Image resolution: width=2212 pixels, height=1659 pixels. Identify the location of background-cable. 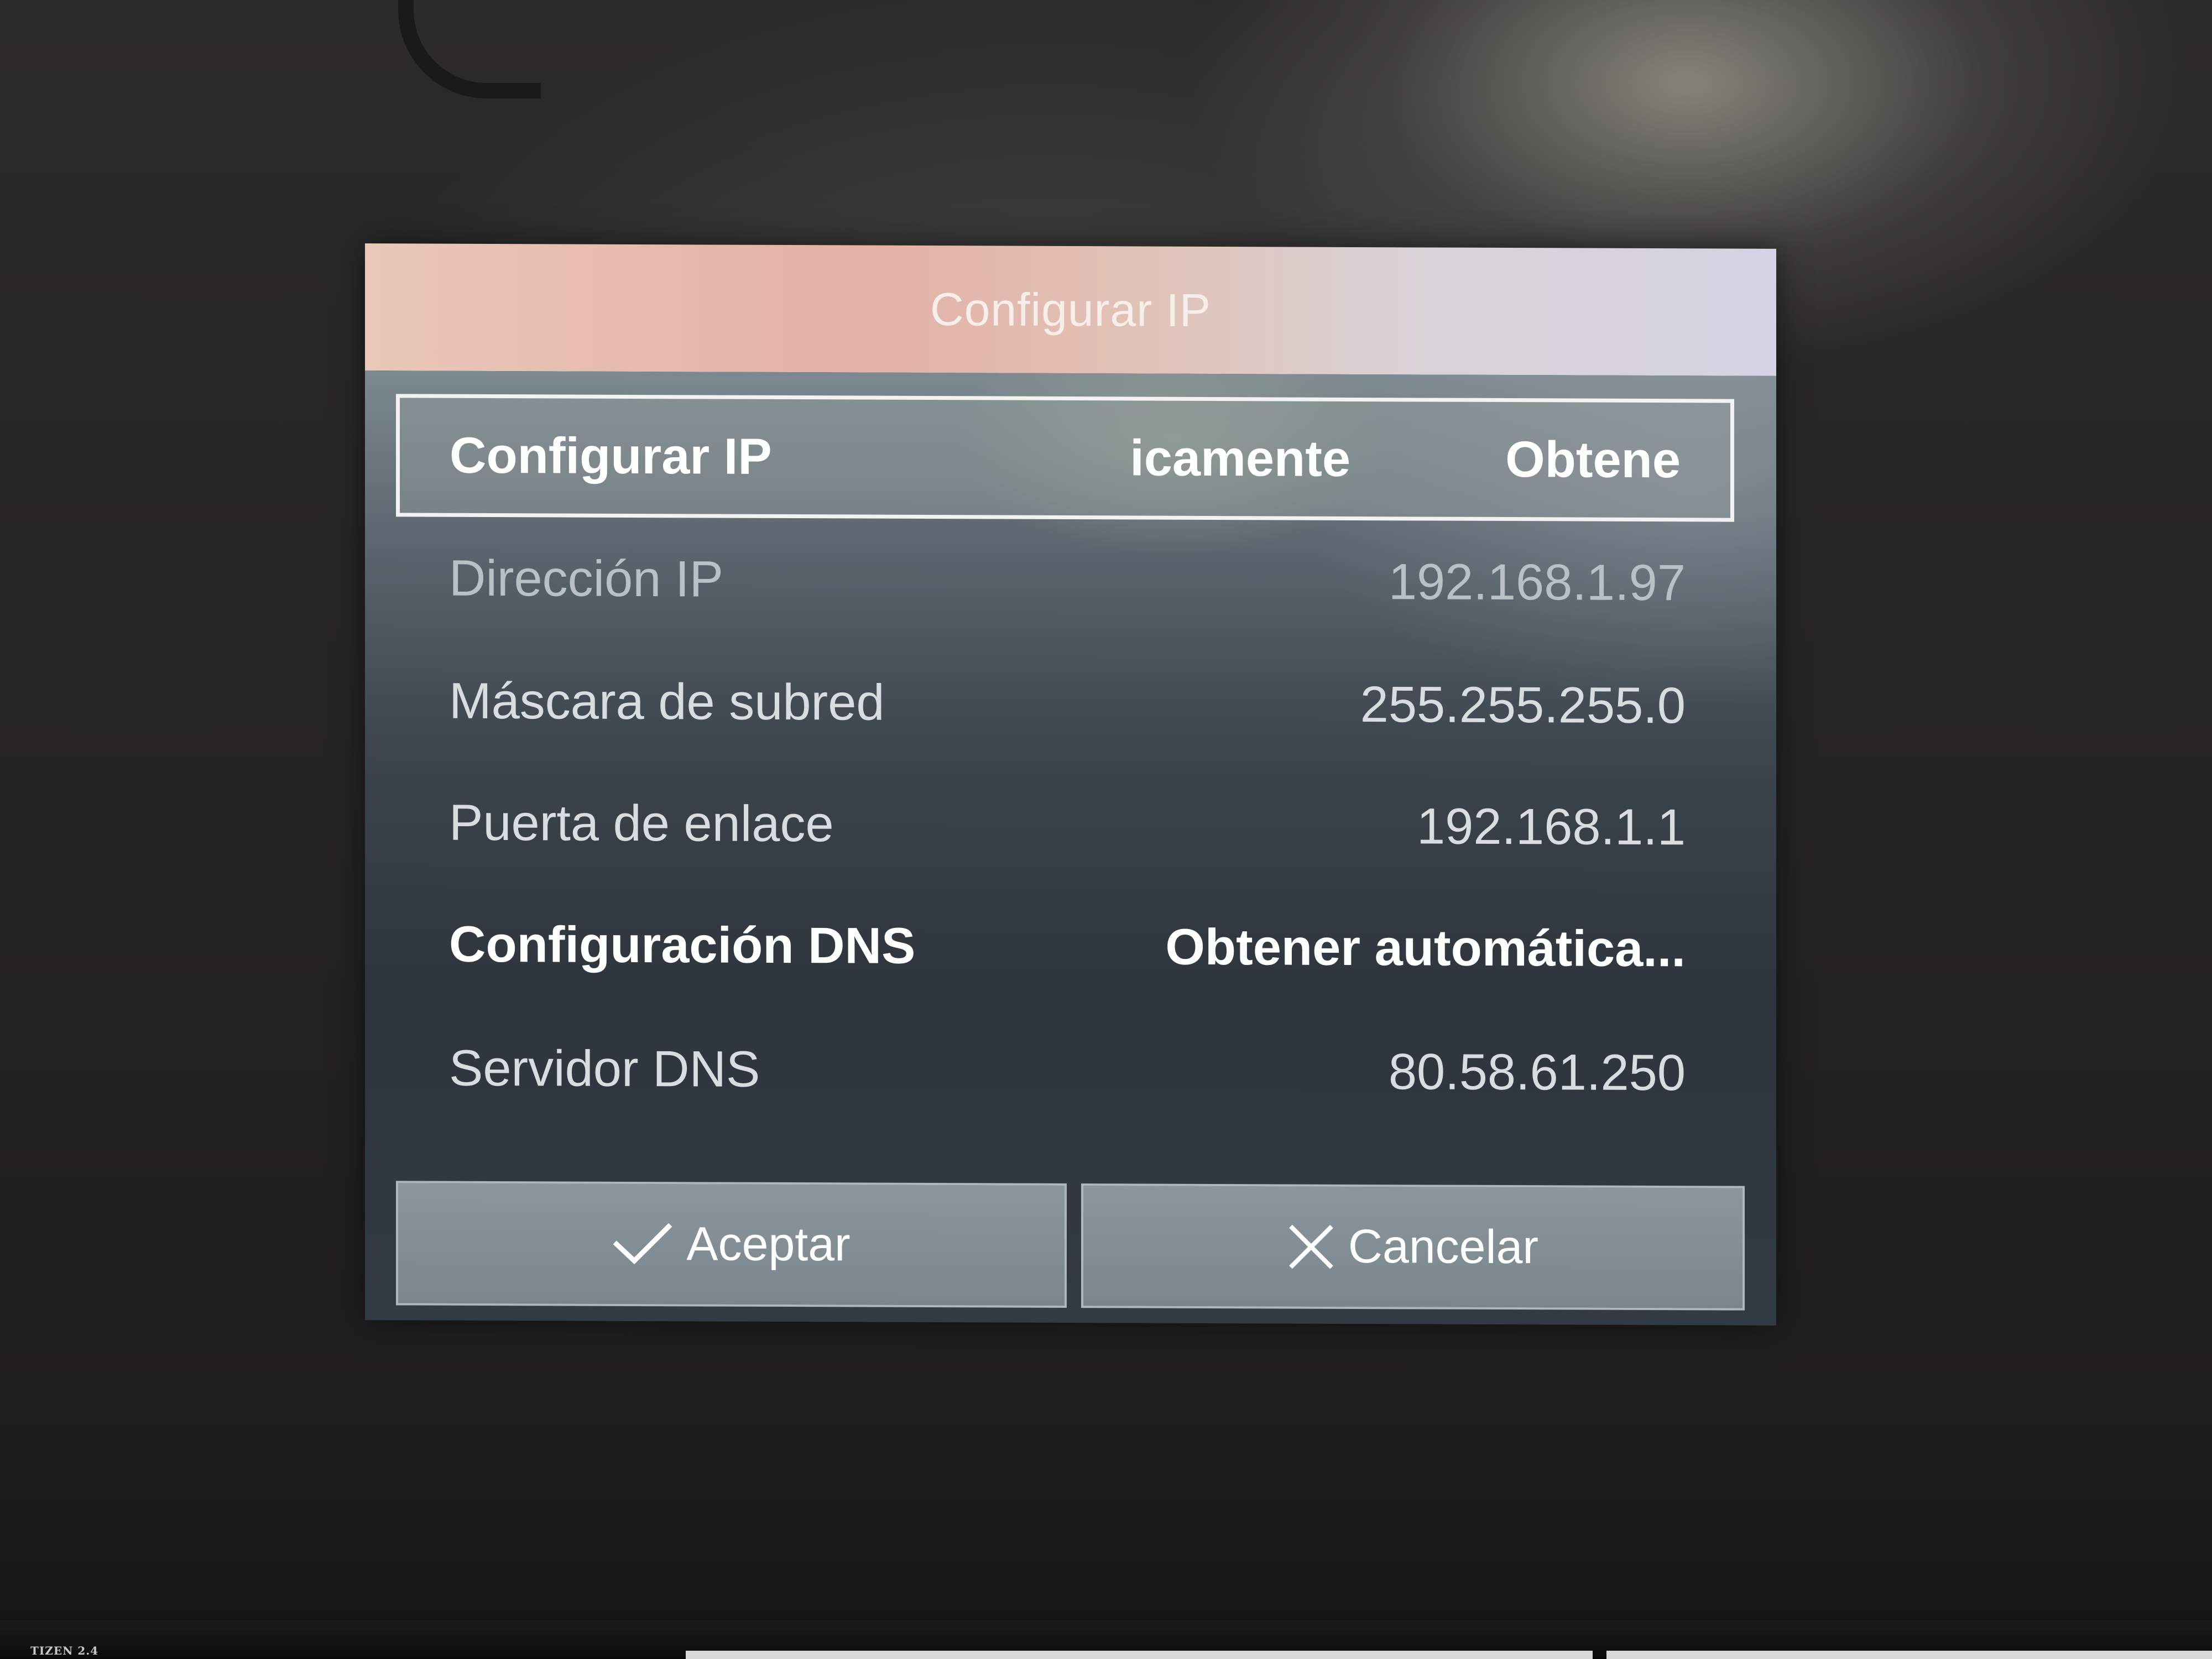
(470, 49).